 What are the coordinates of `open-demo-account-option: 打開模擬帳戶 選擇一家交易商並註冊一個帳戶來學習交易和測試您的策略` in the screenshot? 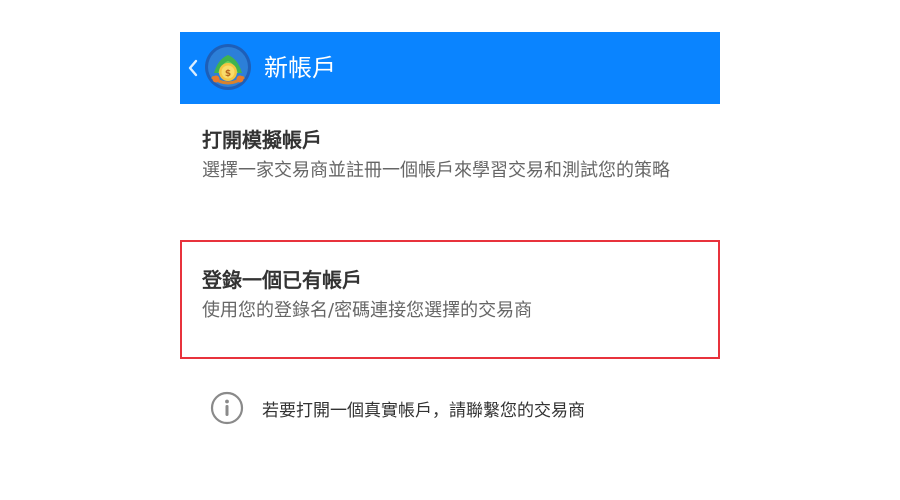 It's located at (450, 171).